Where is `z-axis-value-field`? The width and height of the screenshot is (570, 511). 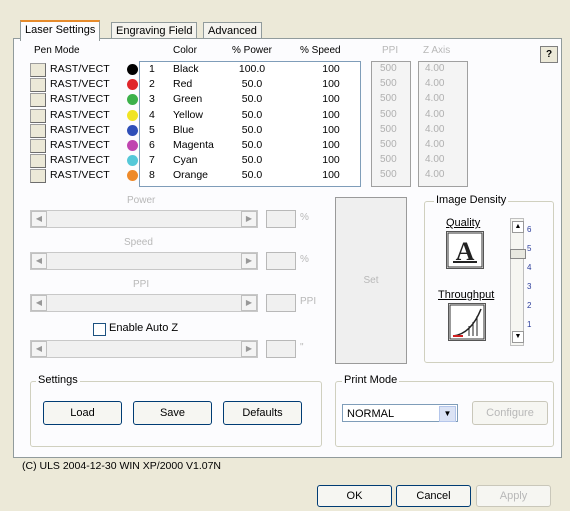
z-axis-value-field is located at coordinates (281, 349).